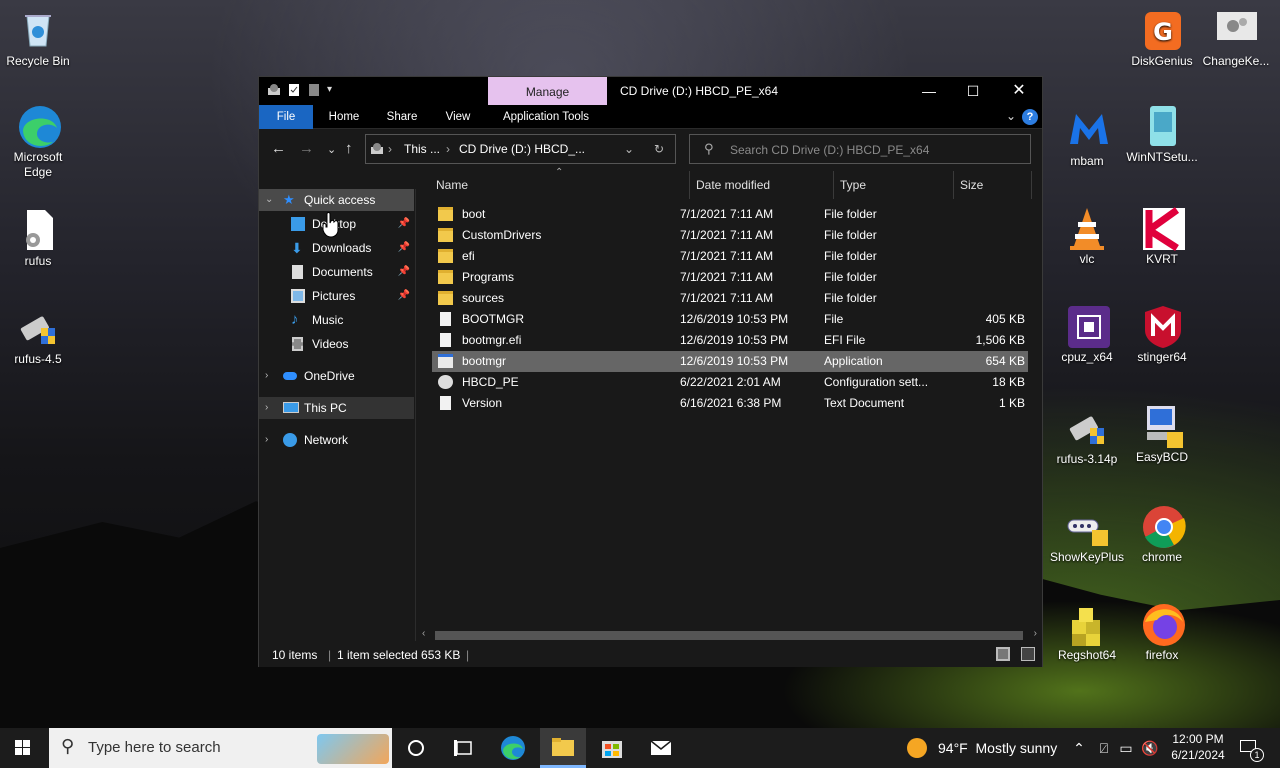 The image size is (1280, 768). Describe the element at coordinates (1079, 748) in the screenshot. I see `show-hidden-icons-chevron-icon: ⌃` at that location.